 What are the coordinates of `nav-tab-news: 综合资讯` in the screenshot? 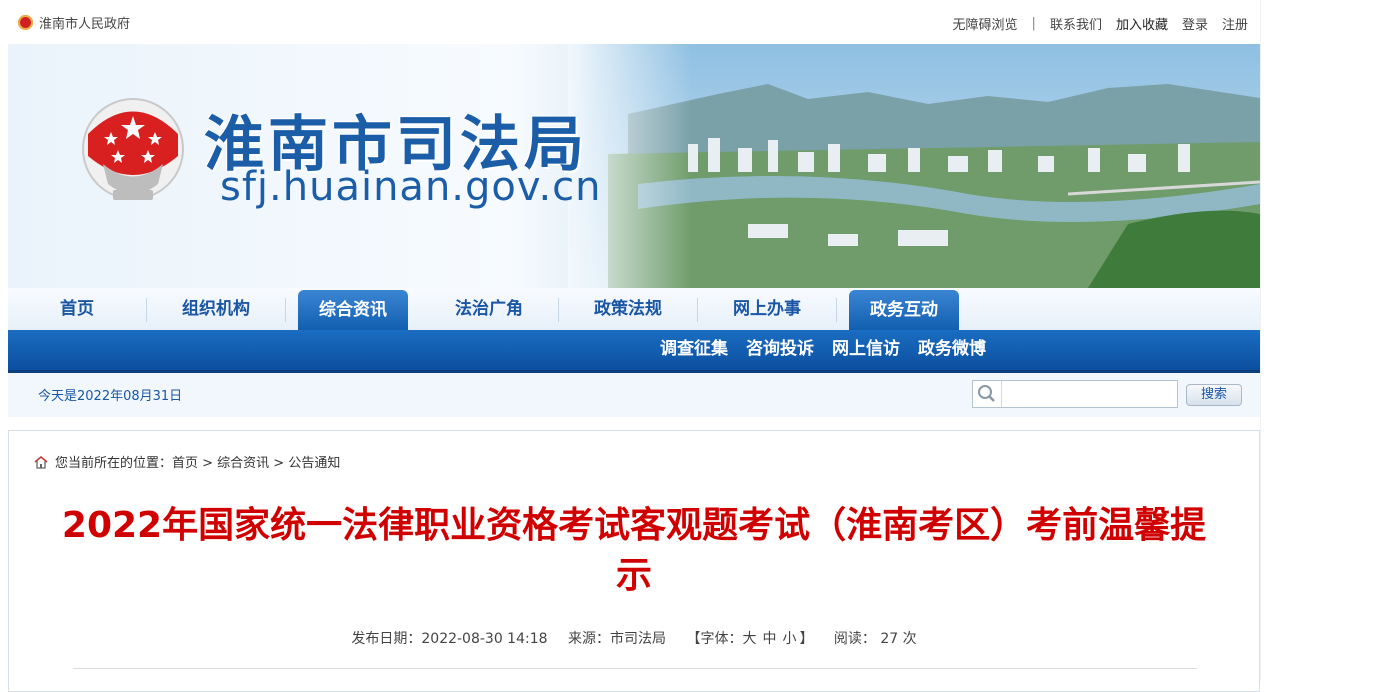 It's located at (353, 310).